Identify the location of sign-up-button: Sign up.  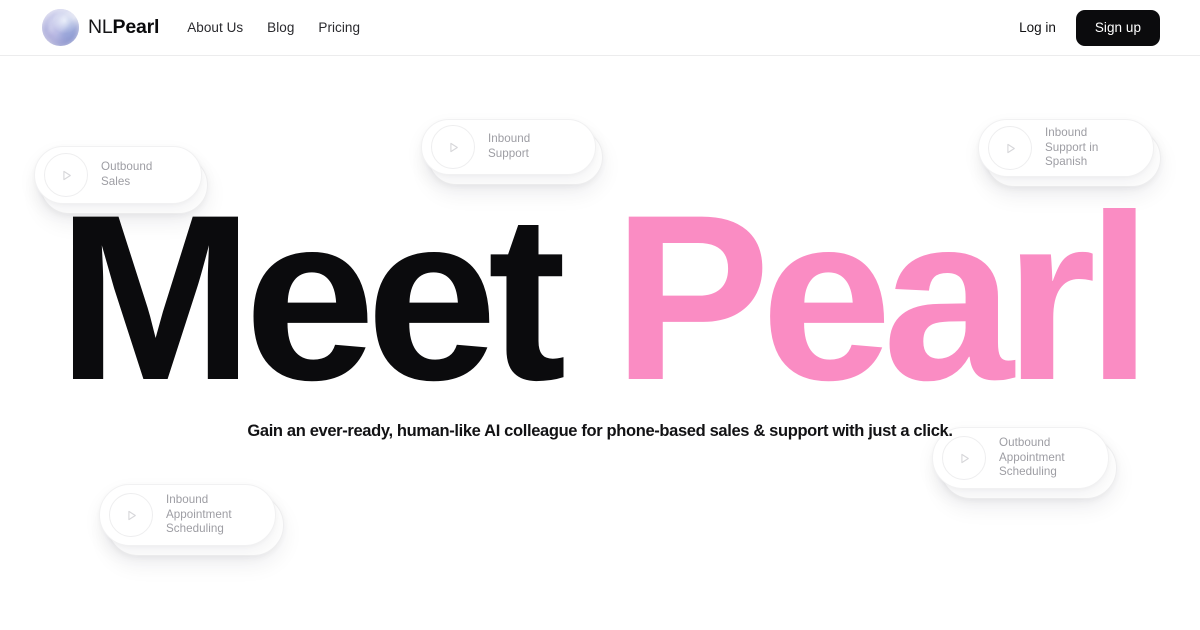
(1117, 27).